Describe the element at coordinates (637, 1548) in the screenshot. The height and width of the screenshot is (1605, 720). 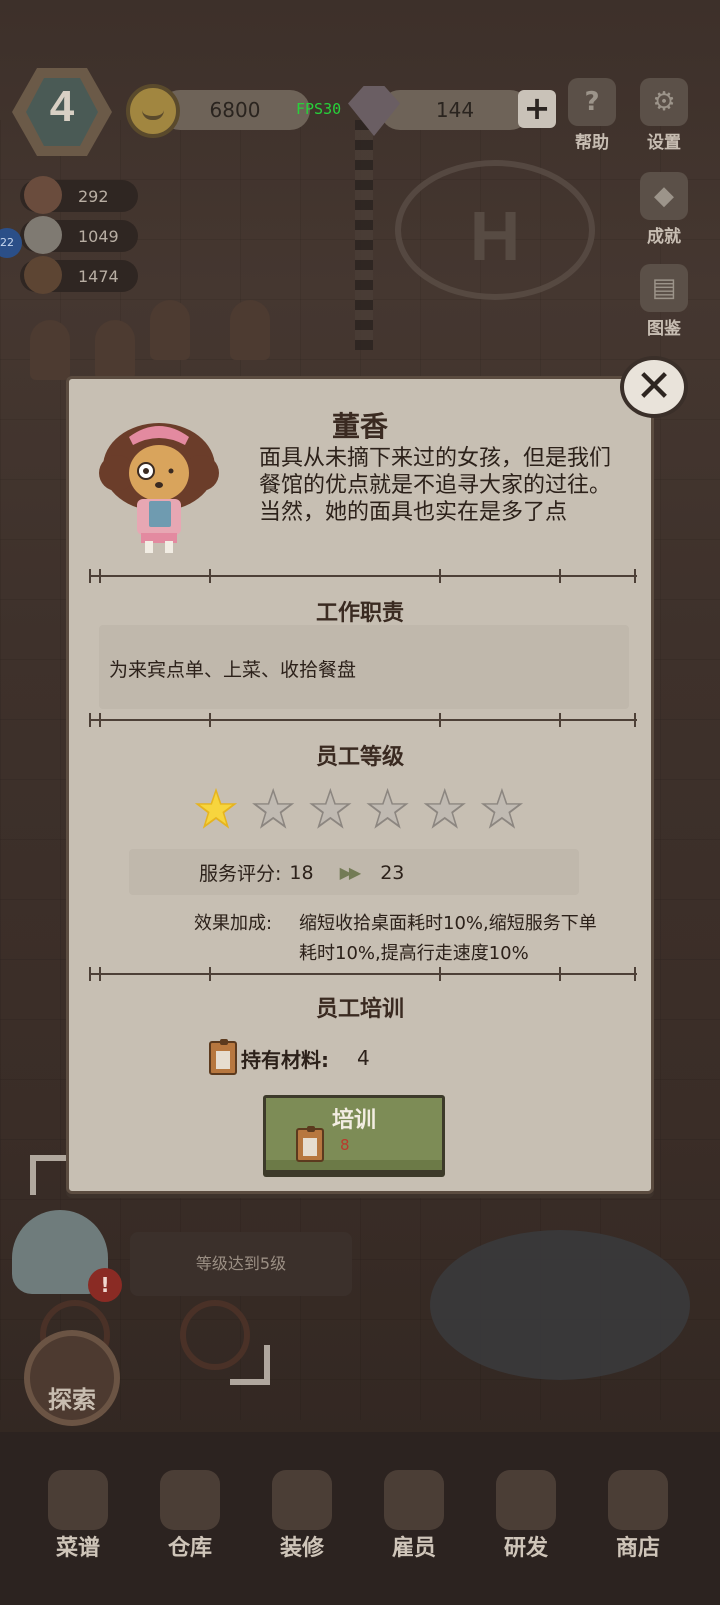
I see `nav-label: 商店` at that location.